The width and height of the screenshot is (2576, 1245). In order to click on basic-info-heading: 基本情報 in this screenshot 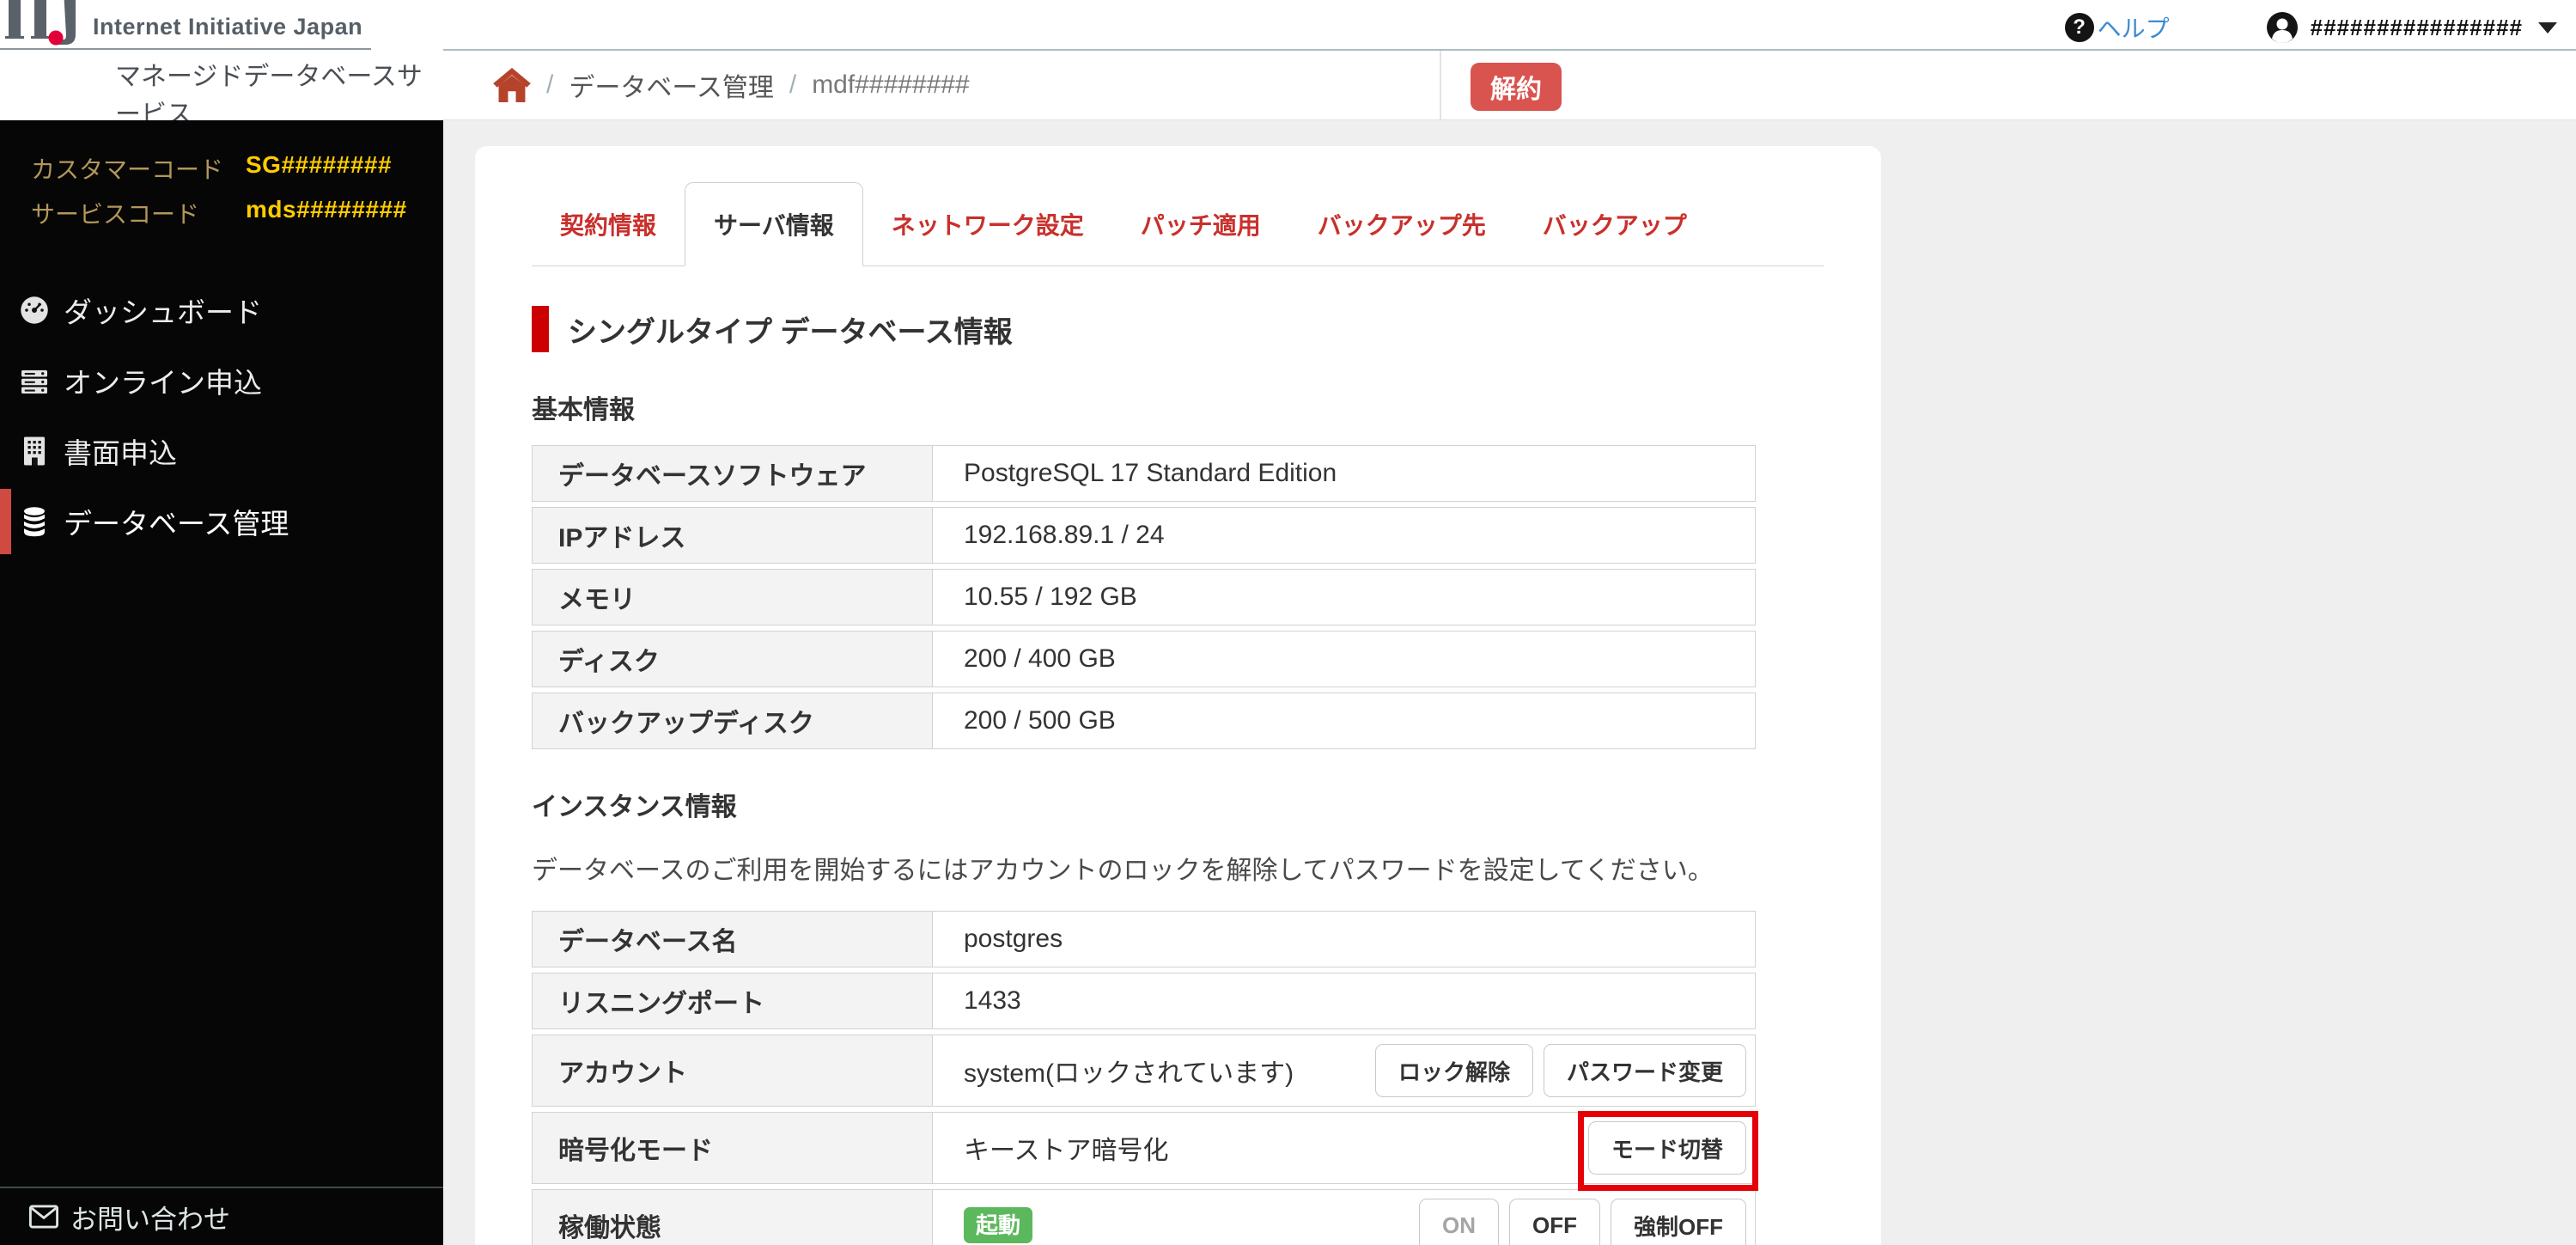, I will do `click(583, 410)`.